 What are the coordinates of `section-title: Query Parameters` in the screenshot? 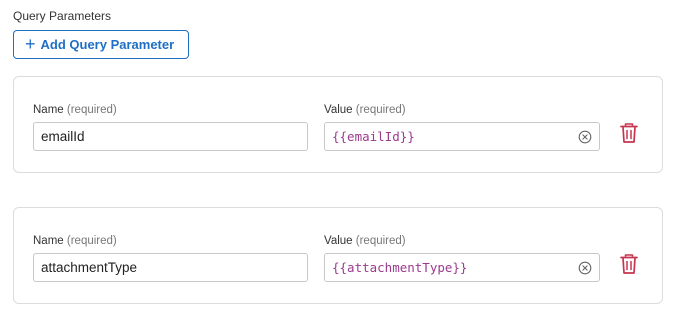 It's located at (62, 16).